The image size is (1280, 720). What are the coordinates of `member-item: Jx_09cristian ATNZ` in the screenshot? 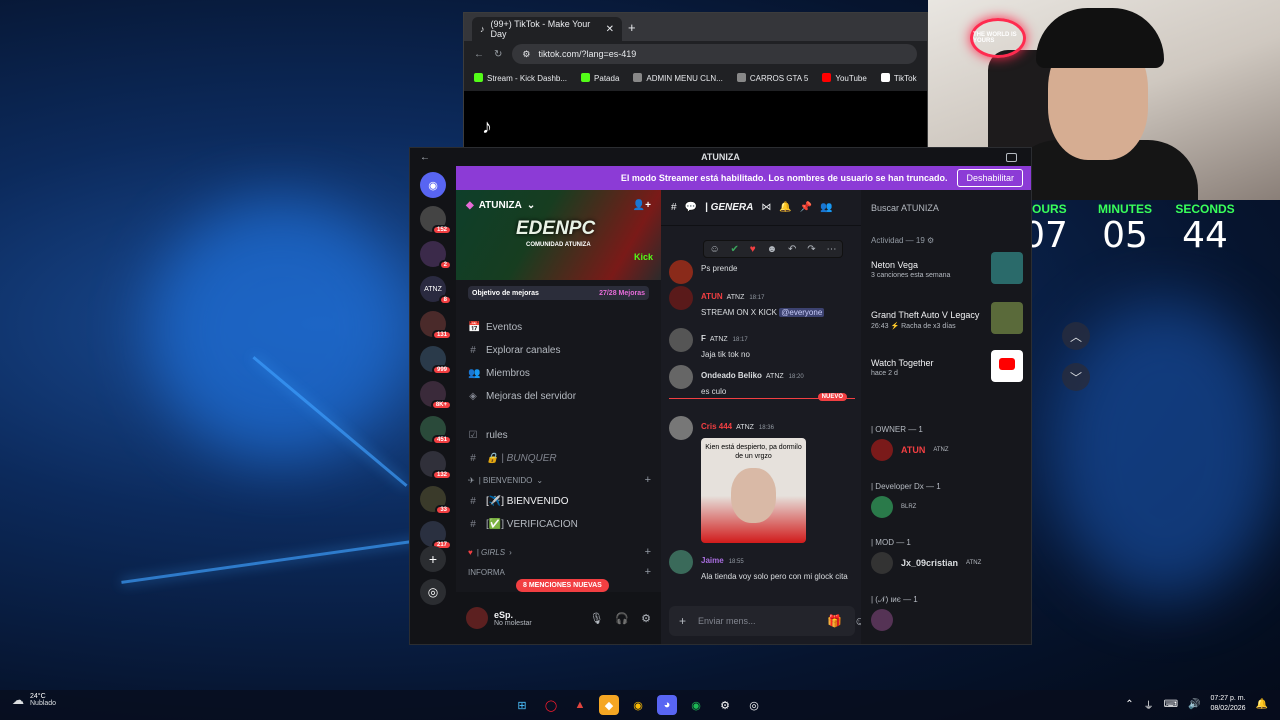 It's located at (926, 563).